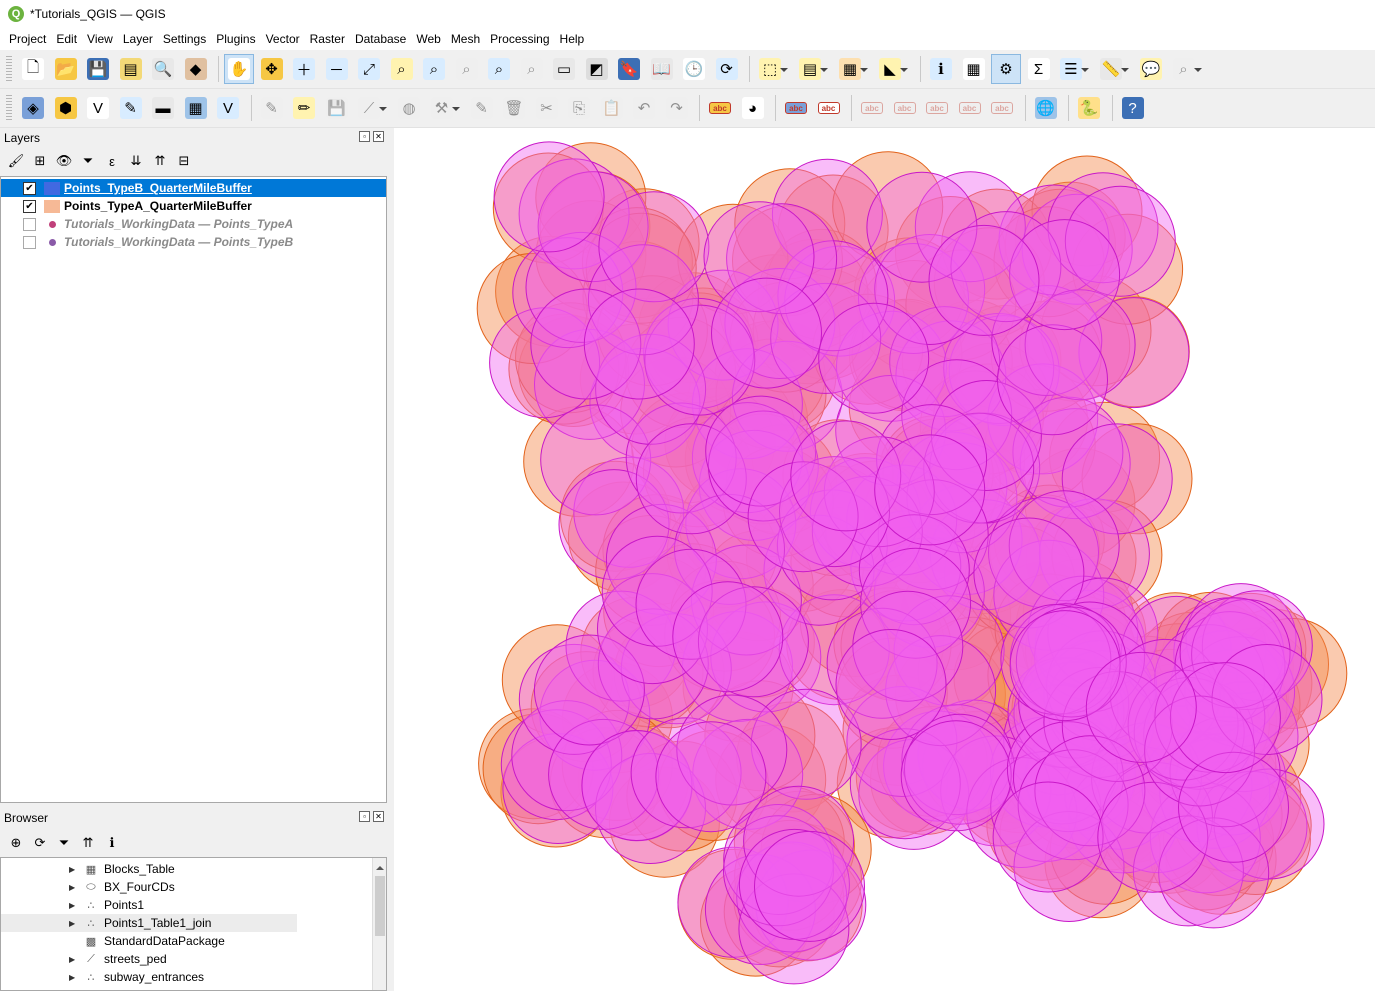 The height and width of the screenshot is (991, 1375). What do you see at coordinates (937, 108) in the screenshot?
I see `rotate-label-button: abc` at bounding box center [937, 108].